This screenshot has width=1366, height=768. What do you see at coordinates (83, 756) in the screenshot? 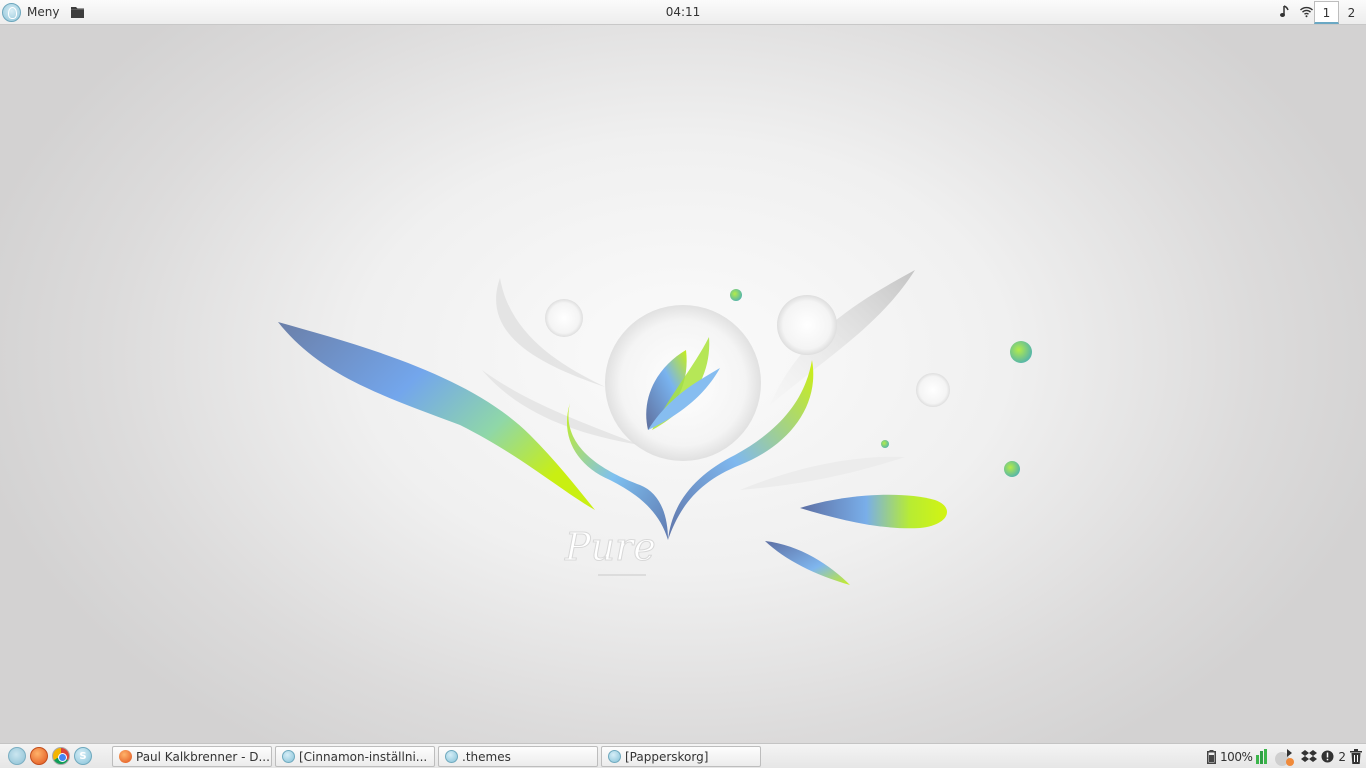
I see `skype-icon: S` at bounding box center [83, 756].